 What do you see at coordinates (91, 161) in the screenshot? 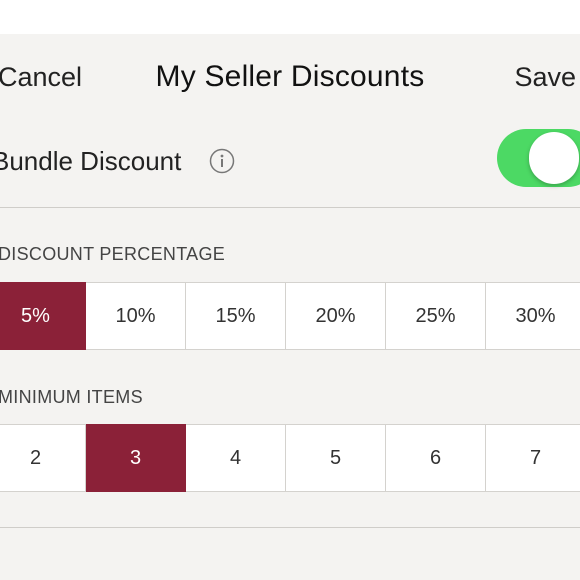
I see `bundle-discount-label: Bundle Discount` at bounding box center [91, 161].